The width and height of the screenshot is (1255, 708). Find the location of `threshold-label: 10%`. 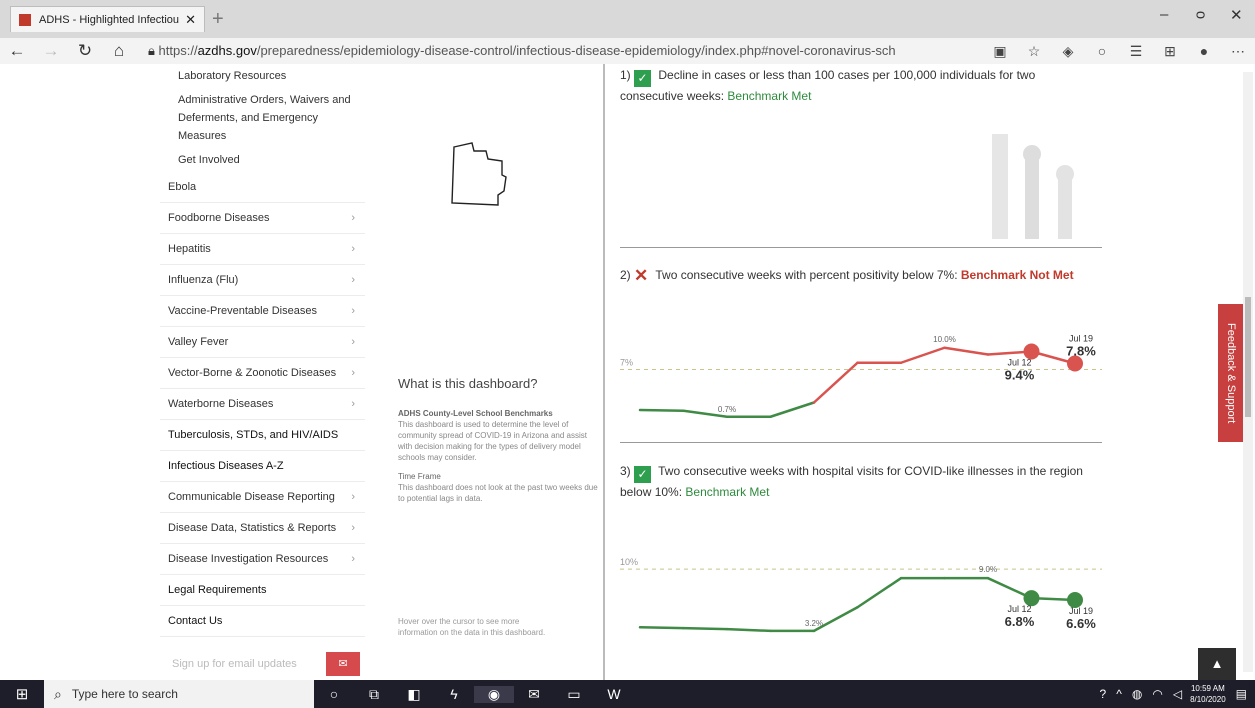

threshold-label: 10% is located at coordinates (629, 562).